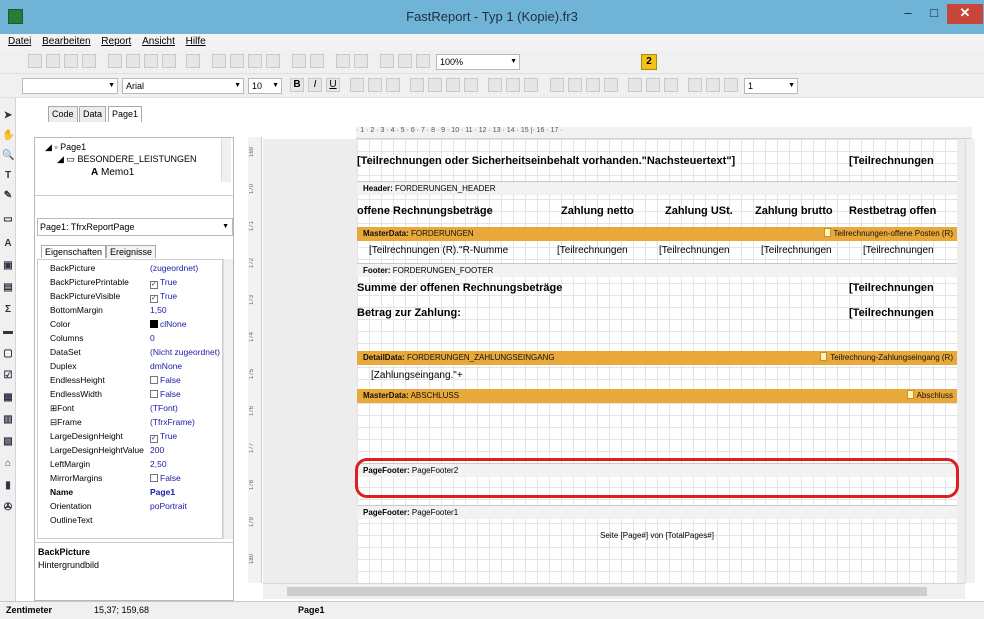  What do you see at coordinates (902, 288) in the screenshot?
I see `footer-summe-value: [Teilrechnungen` at bounding box center [902, 288].